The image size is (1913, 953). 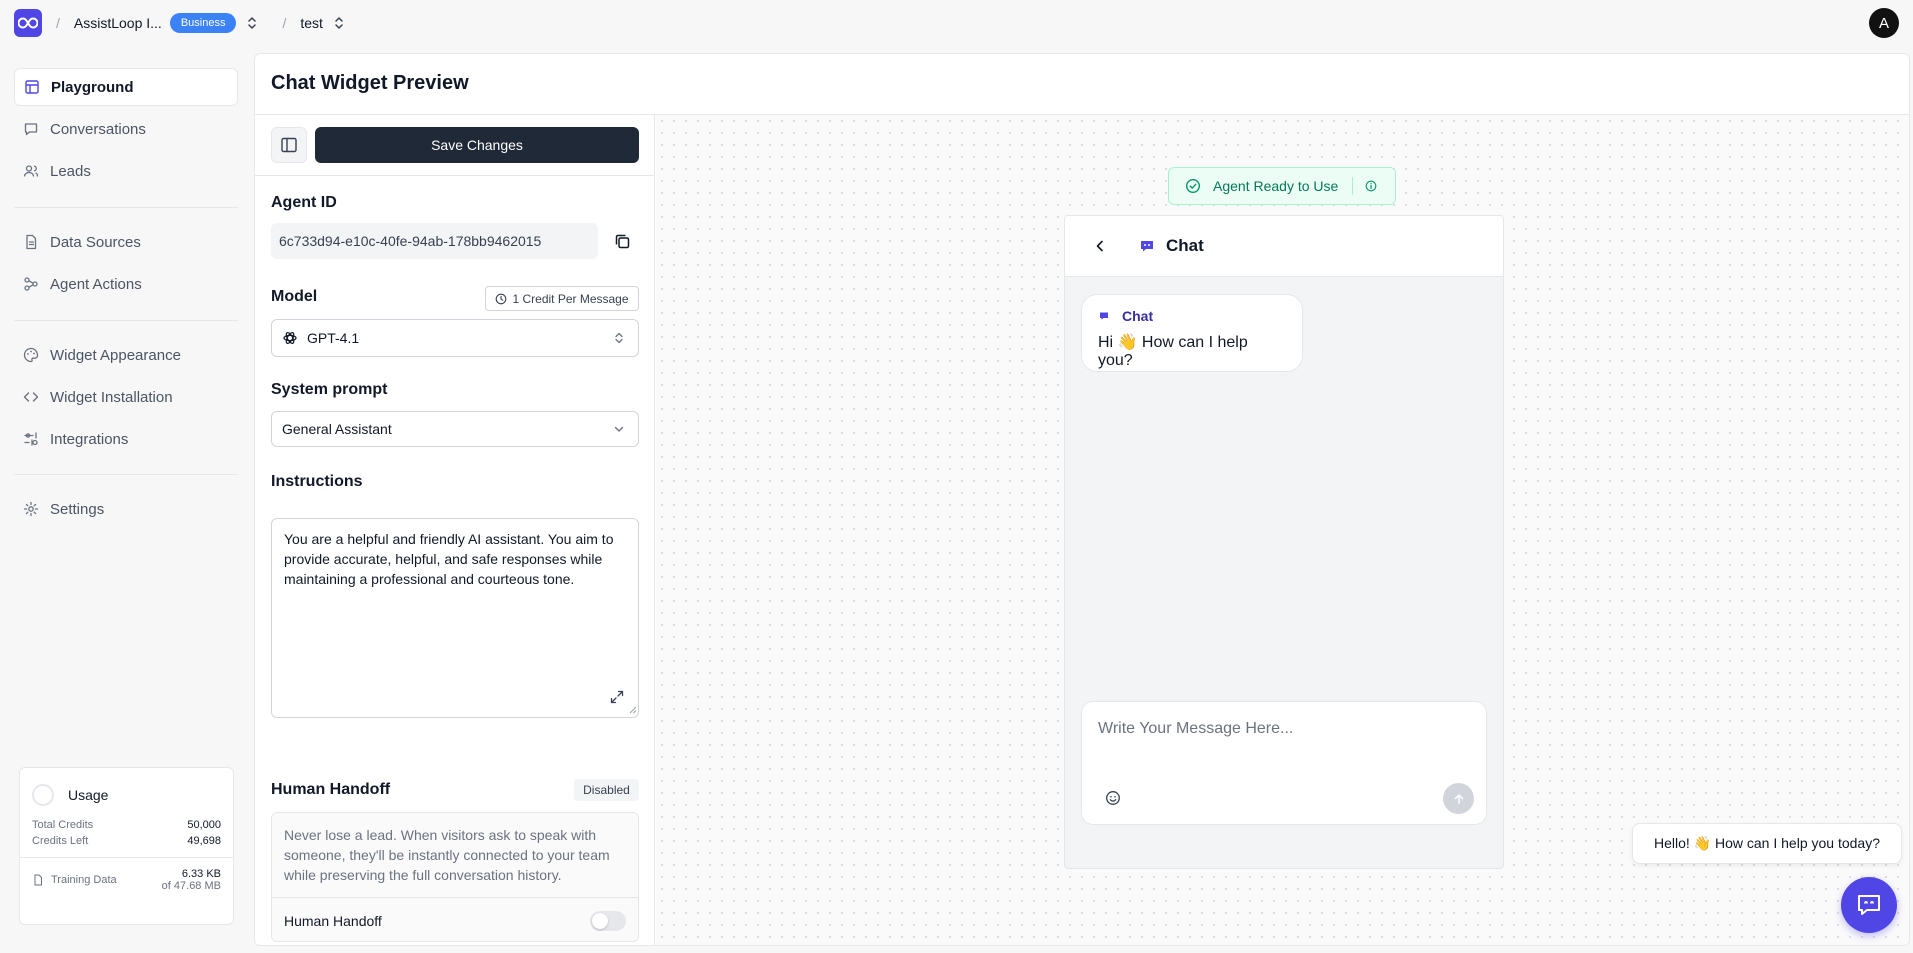 What do you see at coordinates (31, 171) in the screenshot?
I see `users-icon` at bounding box center [31, 171].